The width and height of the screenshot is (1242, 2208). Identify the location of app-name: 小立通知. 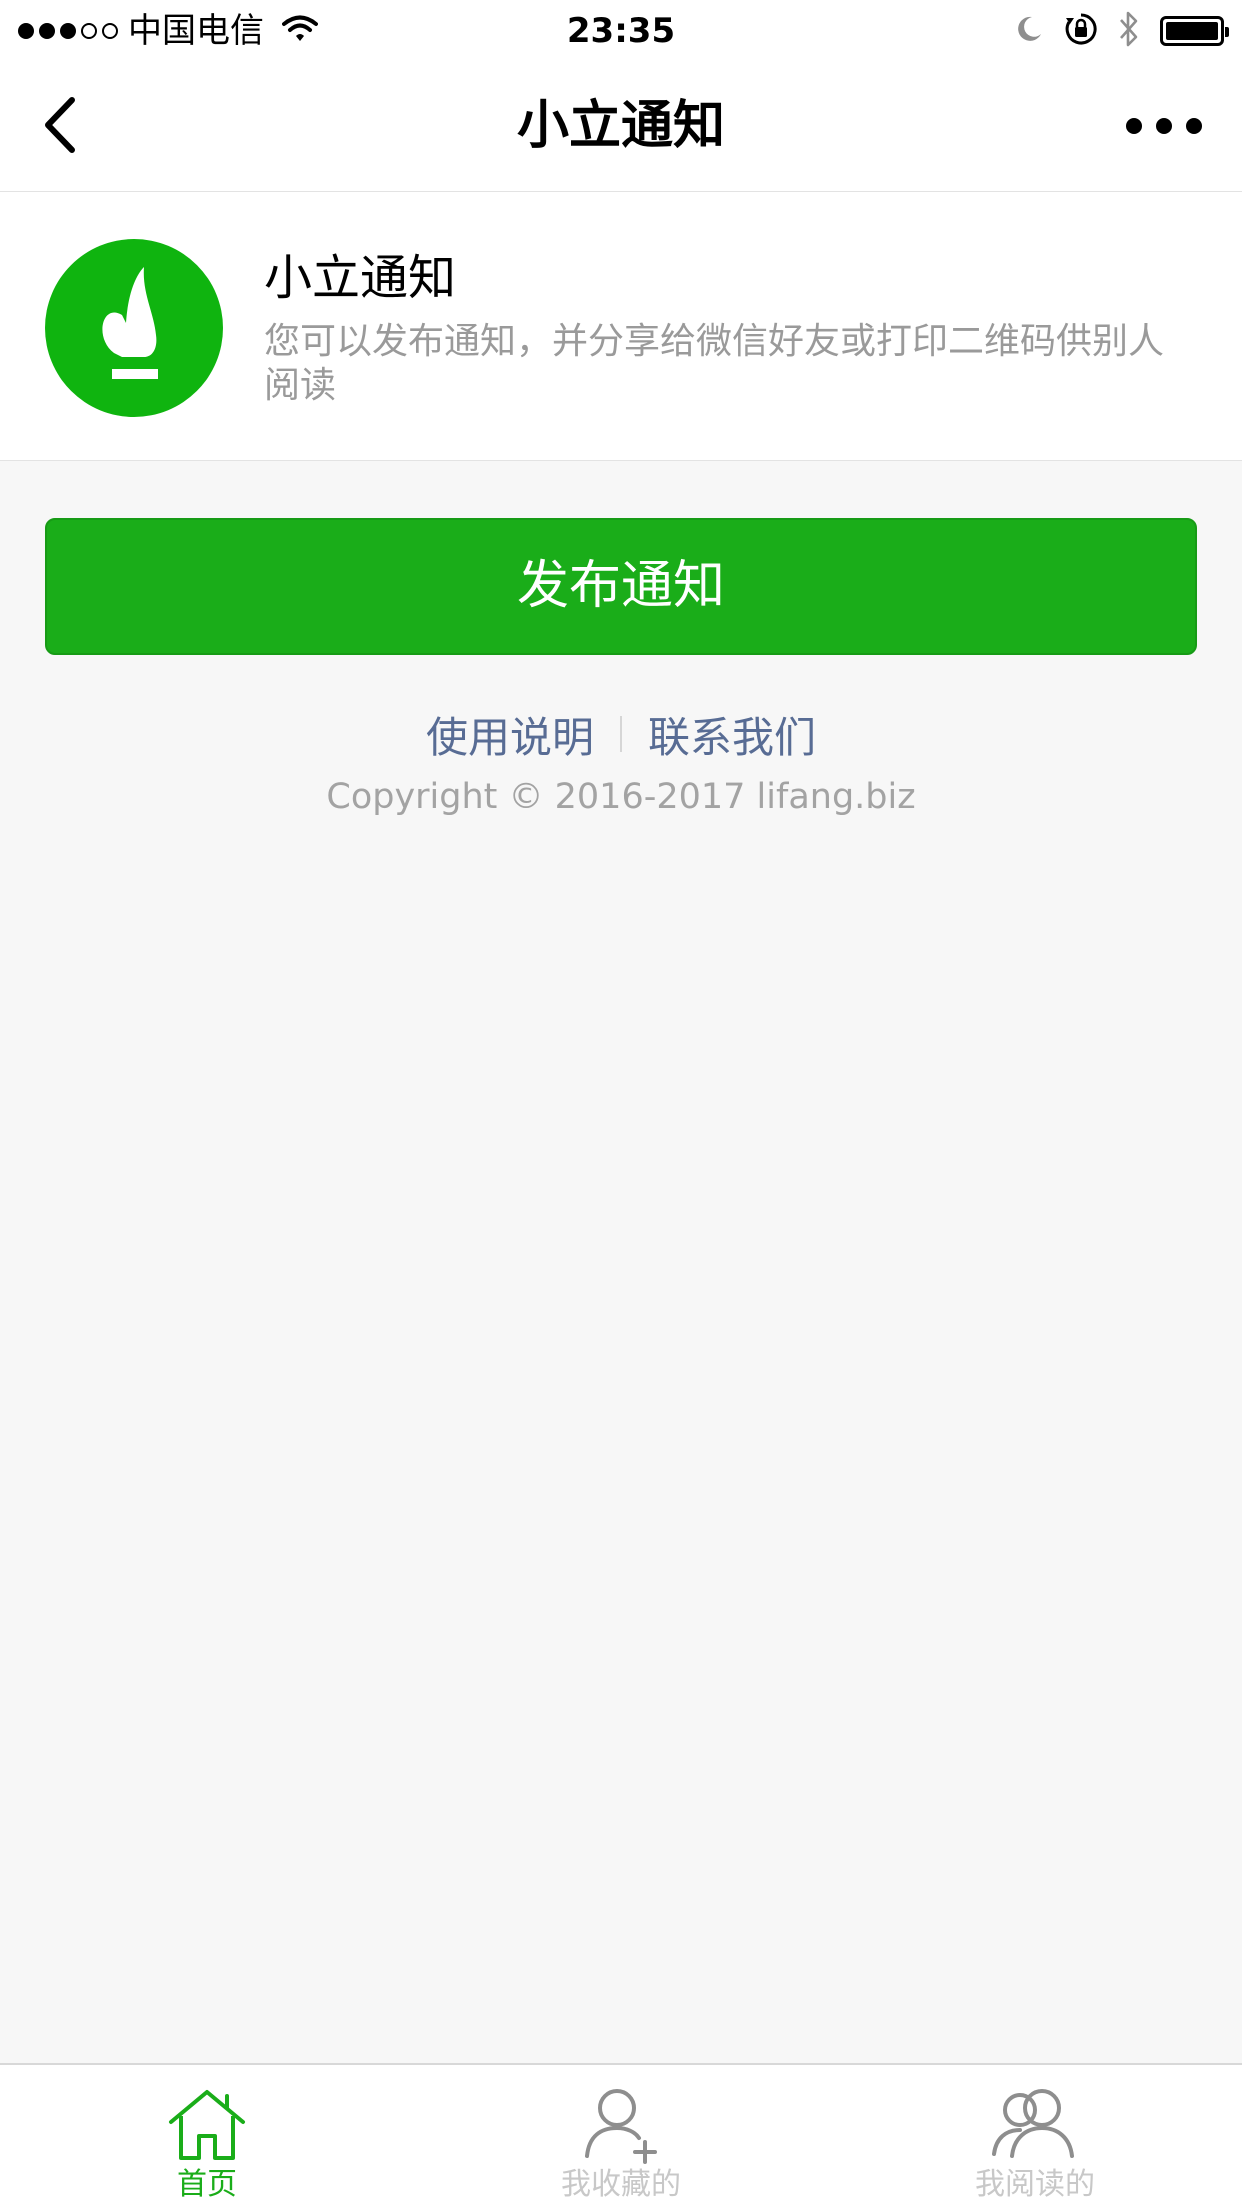
(360, 278).